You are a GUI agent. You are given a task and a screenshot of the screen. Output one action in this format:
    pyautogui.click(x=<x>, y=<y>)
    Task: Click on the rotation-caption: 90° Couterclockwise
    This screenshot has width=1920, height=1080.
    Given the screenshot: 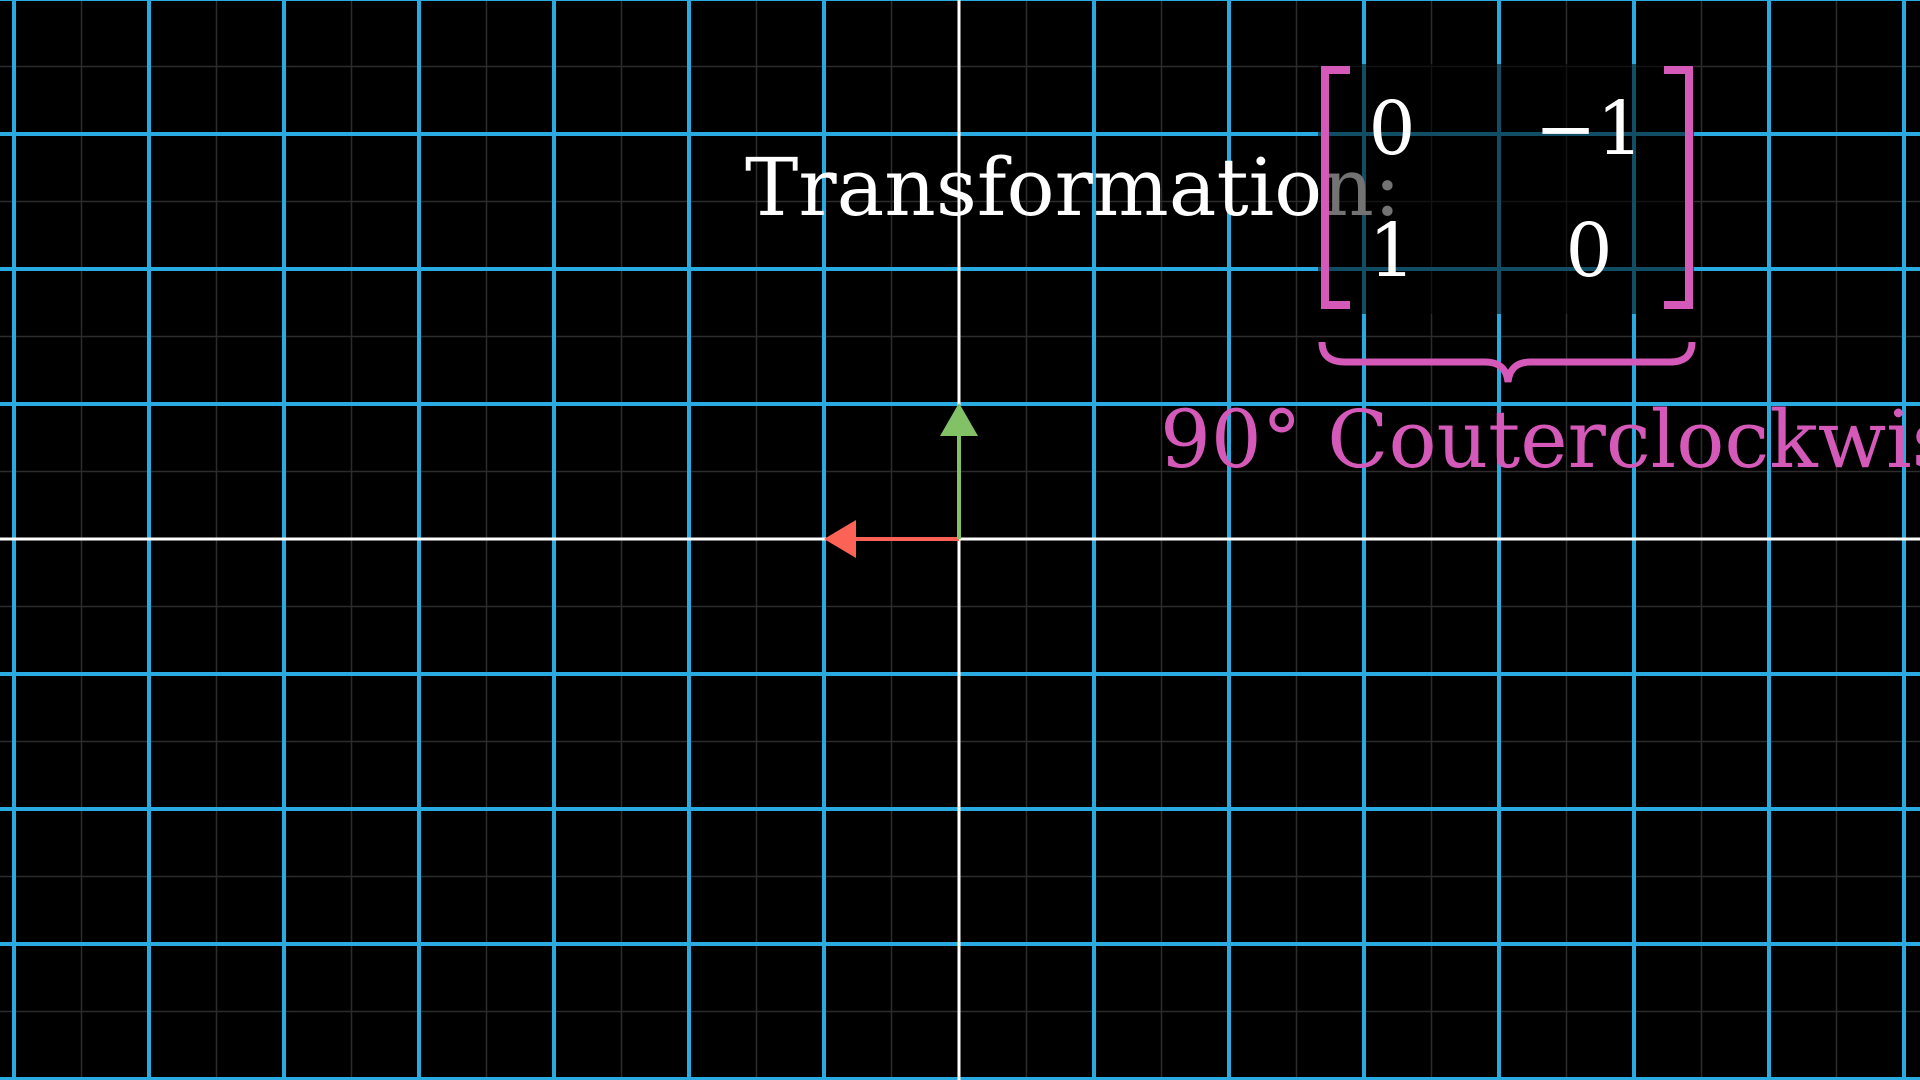 What is the action you would take?
    pyautogui.click(x=1540, y=439)
    